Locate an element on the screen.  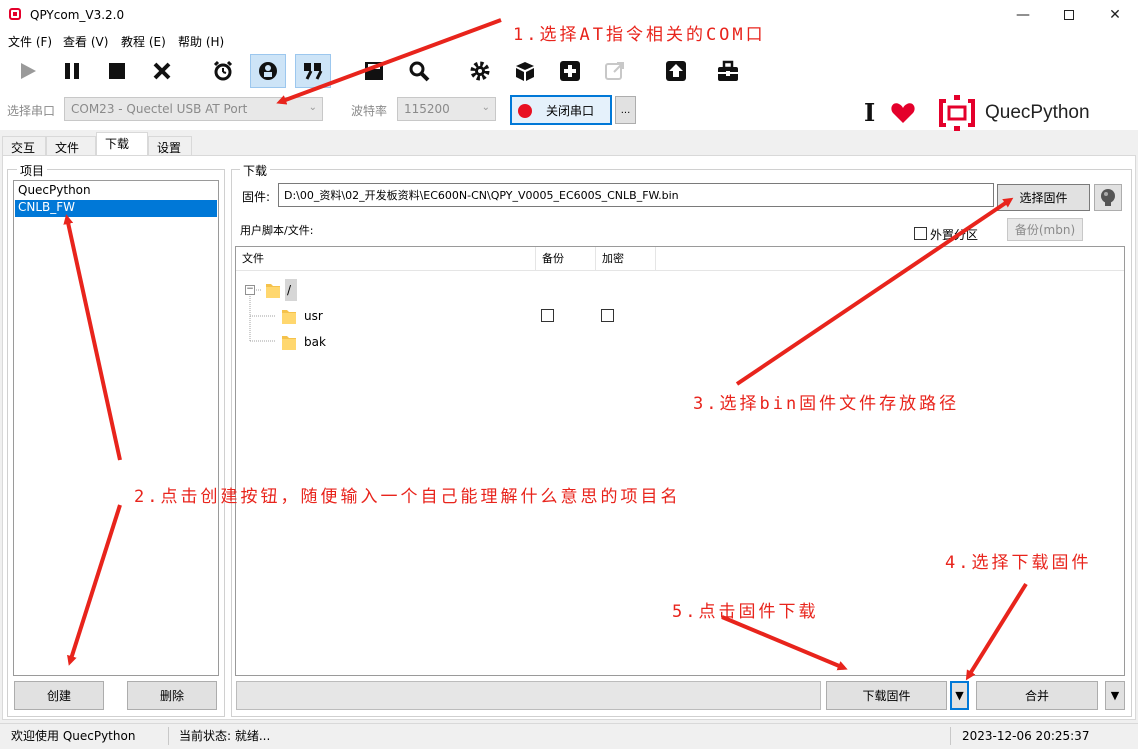
annotation-step-4: 4.选择下载固件 is located at coordinates (1018, 563).